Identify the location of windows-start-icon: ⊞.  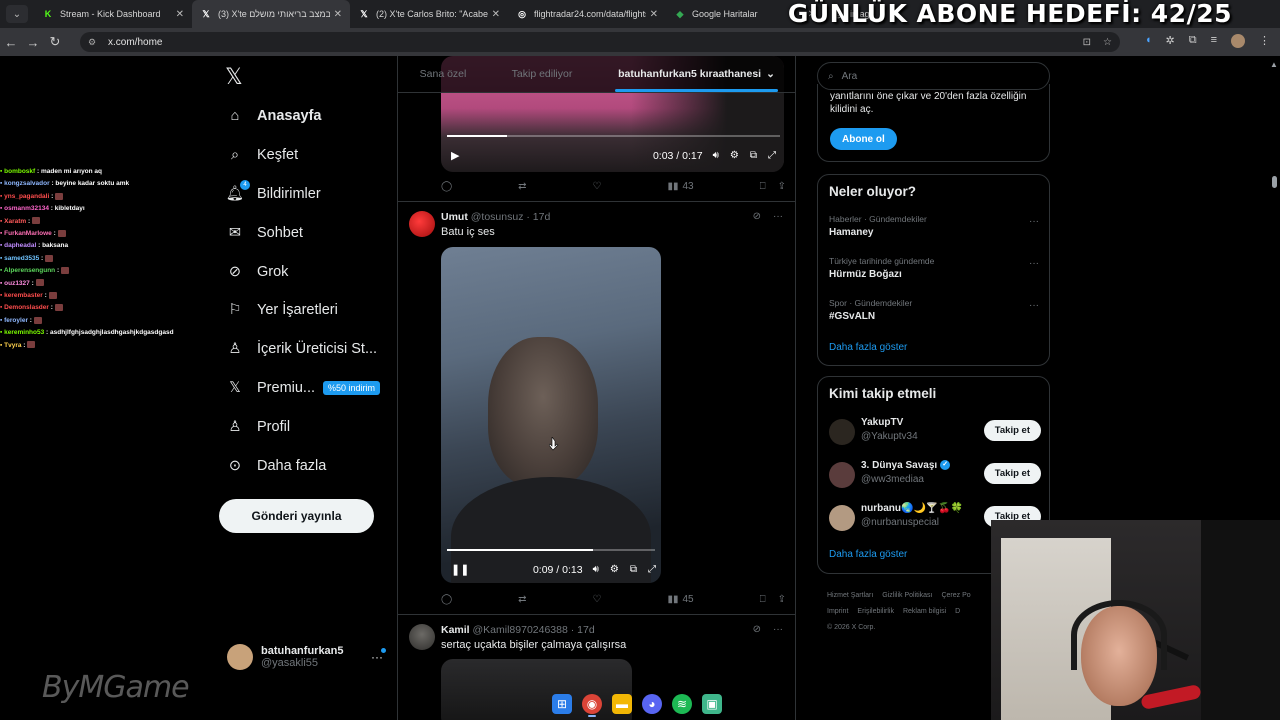
(562, 704).